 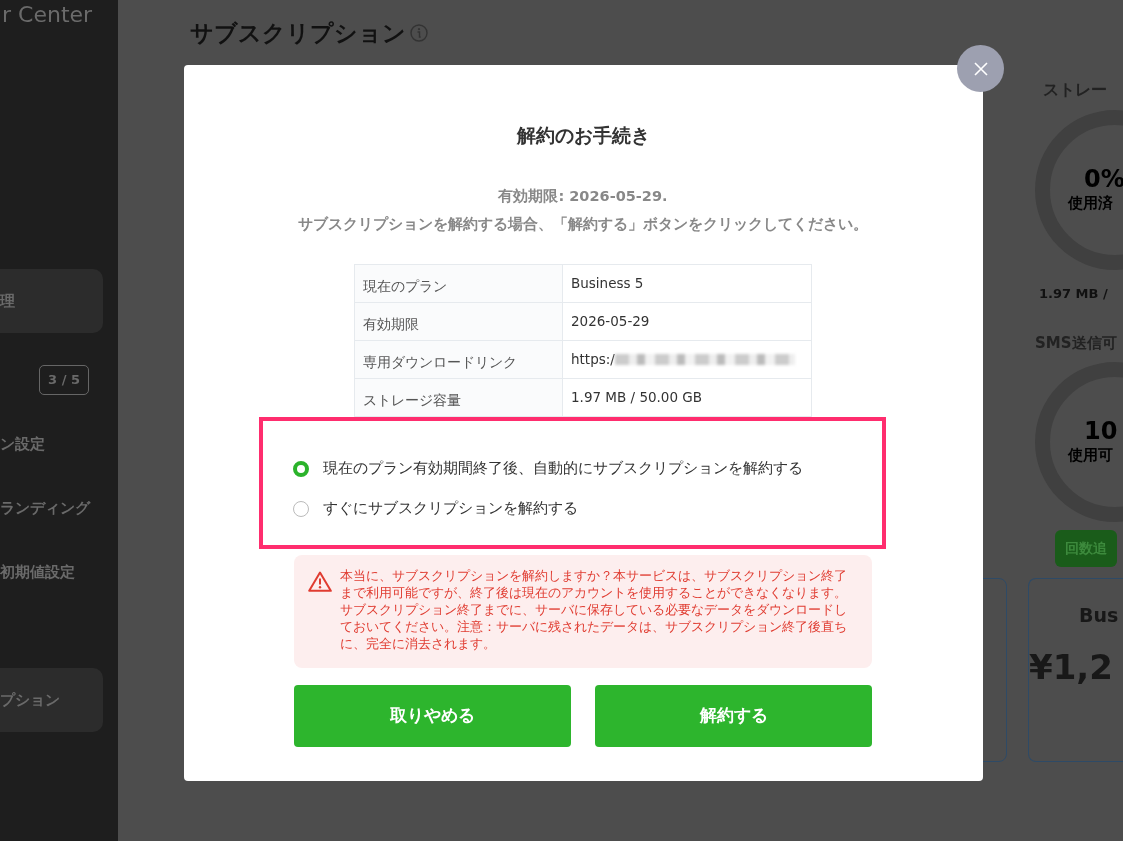 What do you see at coordinates (687, 283) in the screenshot?
I see `table-cell: Business 5` at bounding box center [687, 283].